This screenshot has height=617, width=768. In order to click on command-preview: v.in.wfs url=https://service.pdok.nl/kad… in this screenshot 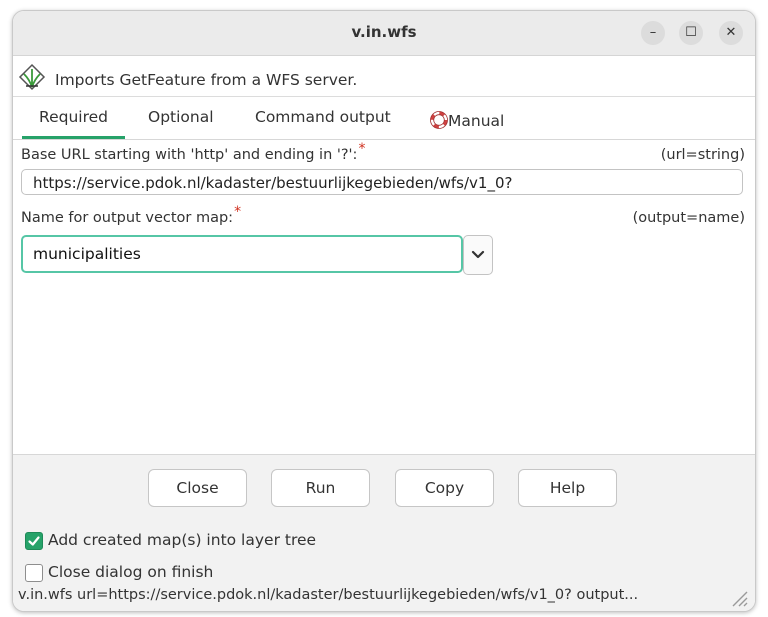, I will do `click(328, 595)`.